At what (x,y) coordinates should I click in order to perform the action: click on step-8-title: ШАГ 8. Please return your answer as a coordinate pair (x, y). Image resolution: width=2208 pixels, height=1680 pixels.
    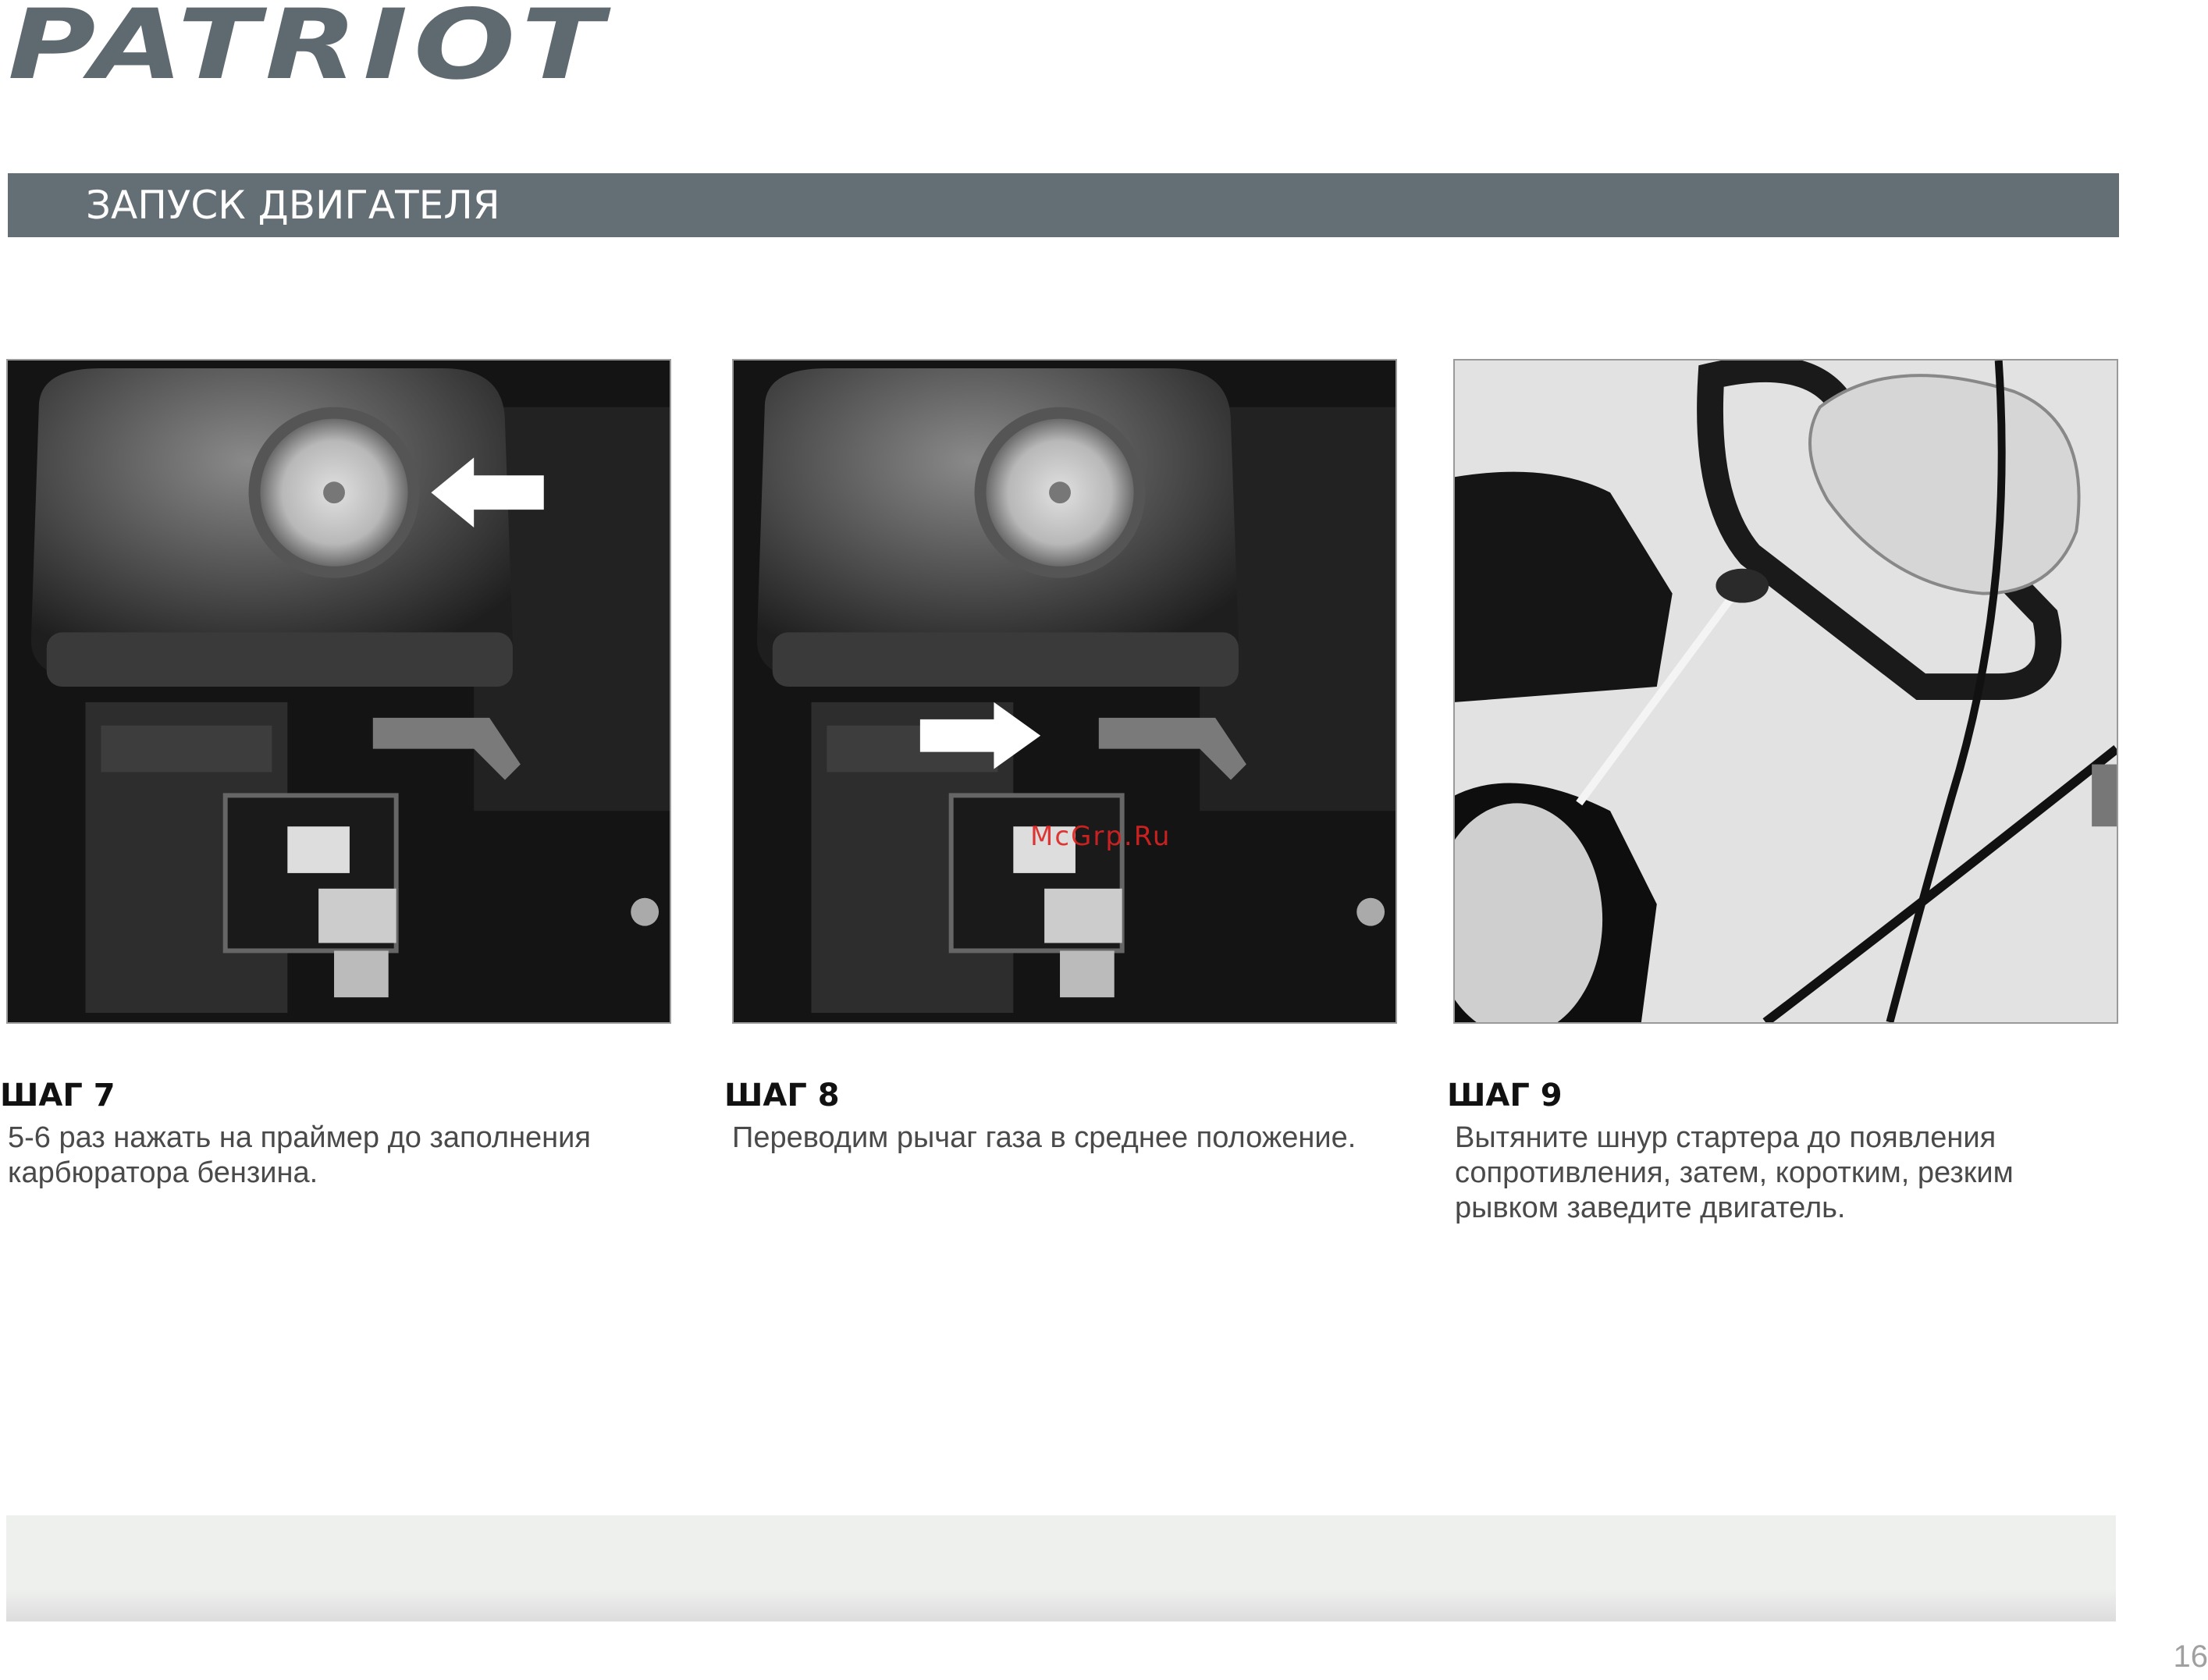
    Looking at the image, I should click on (782, 1095).